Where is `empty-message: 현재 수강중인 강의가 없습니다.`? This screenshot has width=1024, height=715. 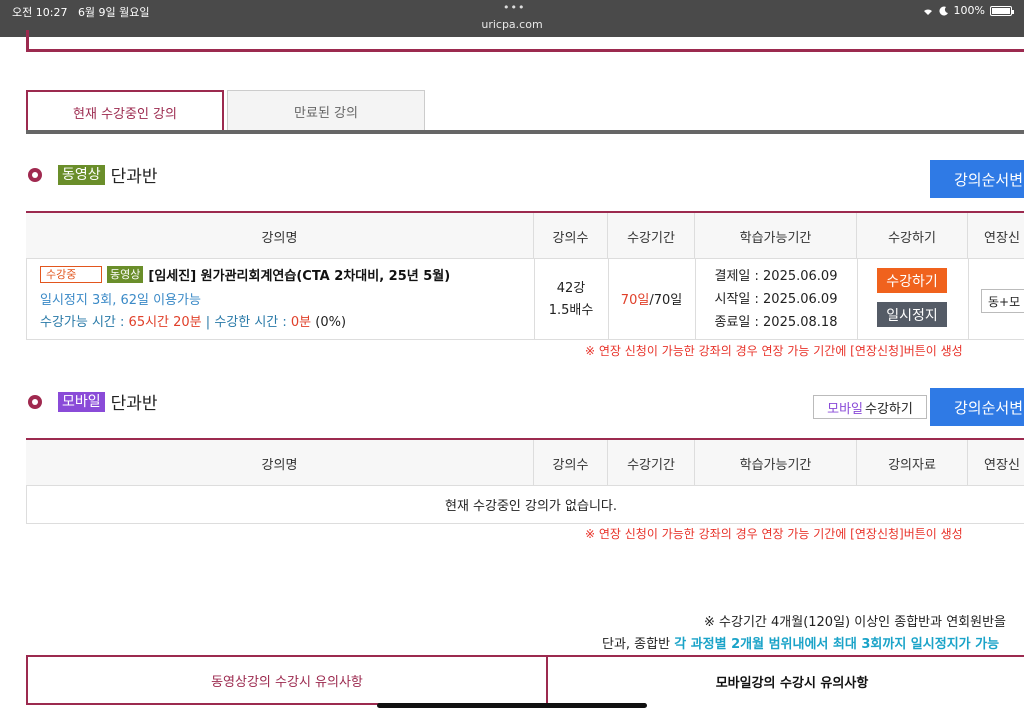 empty-message: 현재 수강중인 강의가 없습니다. is located at coordinates (530, 506).